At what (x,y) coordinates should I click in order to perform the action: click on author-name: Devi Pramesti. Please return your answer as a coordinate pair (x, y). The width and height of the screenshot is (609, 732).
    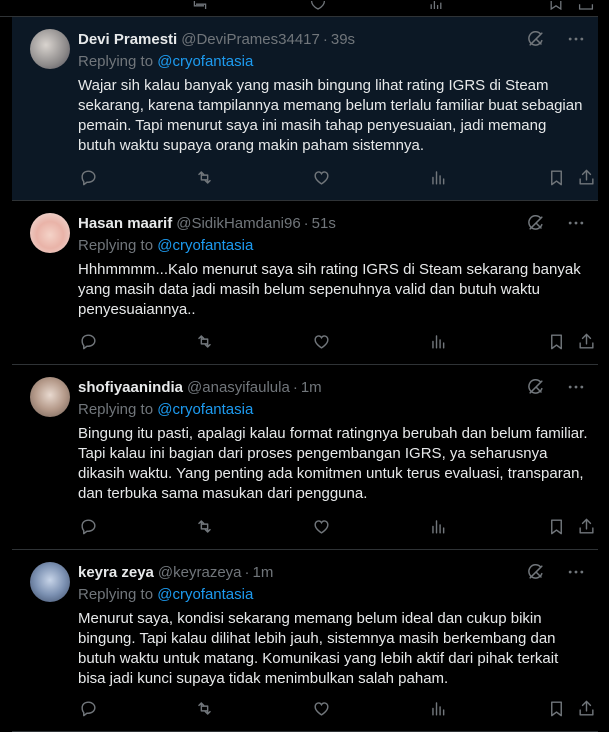
    Looking at the image, I should click on (127, 39).